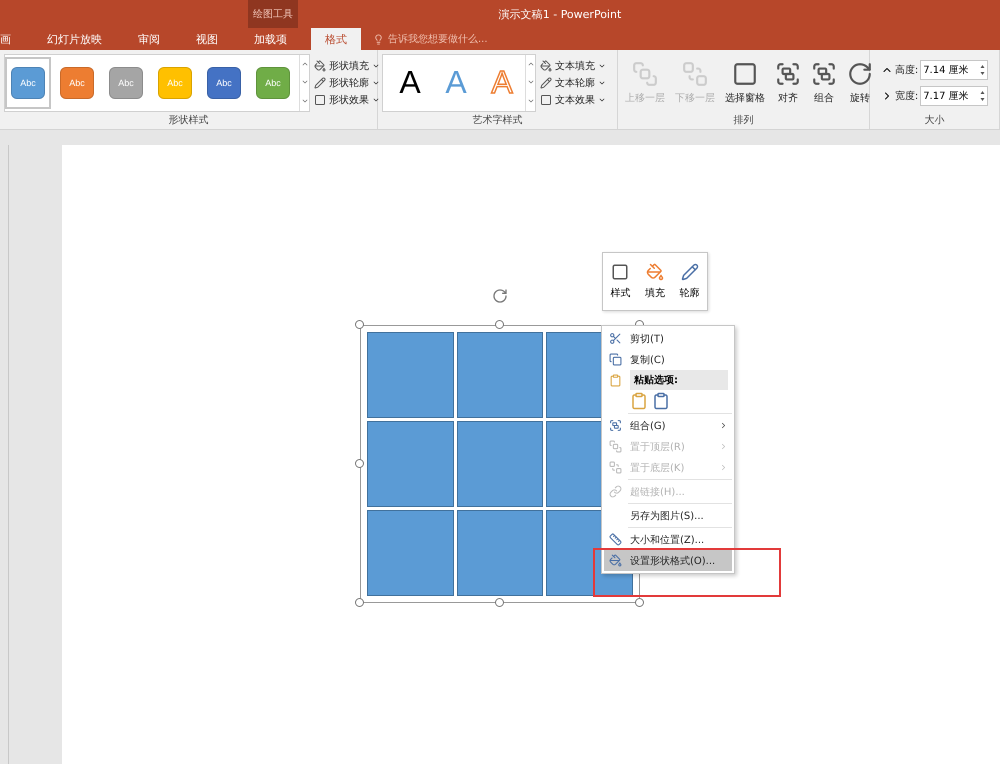 This screenshot has width=1000, height=764. Describe the element at coordinates (189, 121) in the screenshot. I see `group-label: 形状样式` at that location.